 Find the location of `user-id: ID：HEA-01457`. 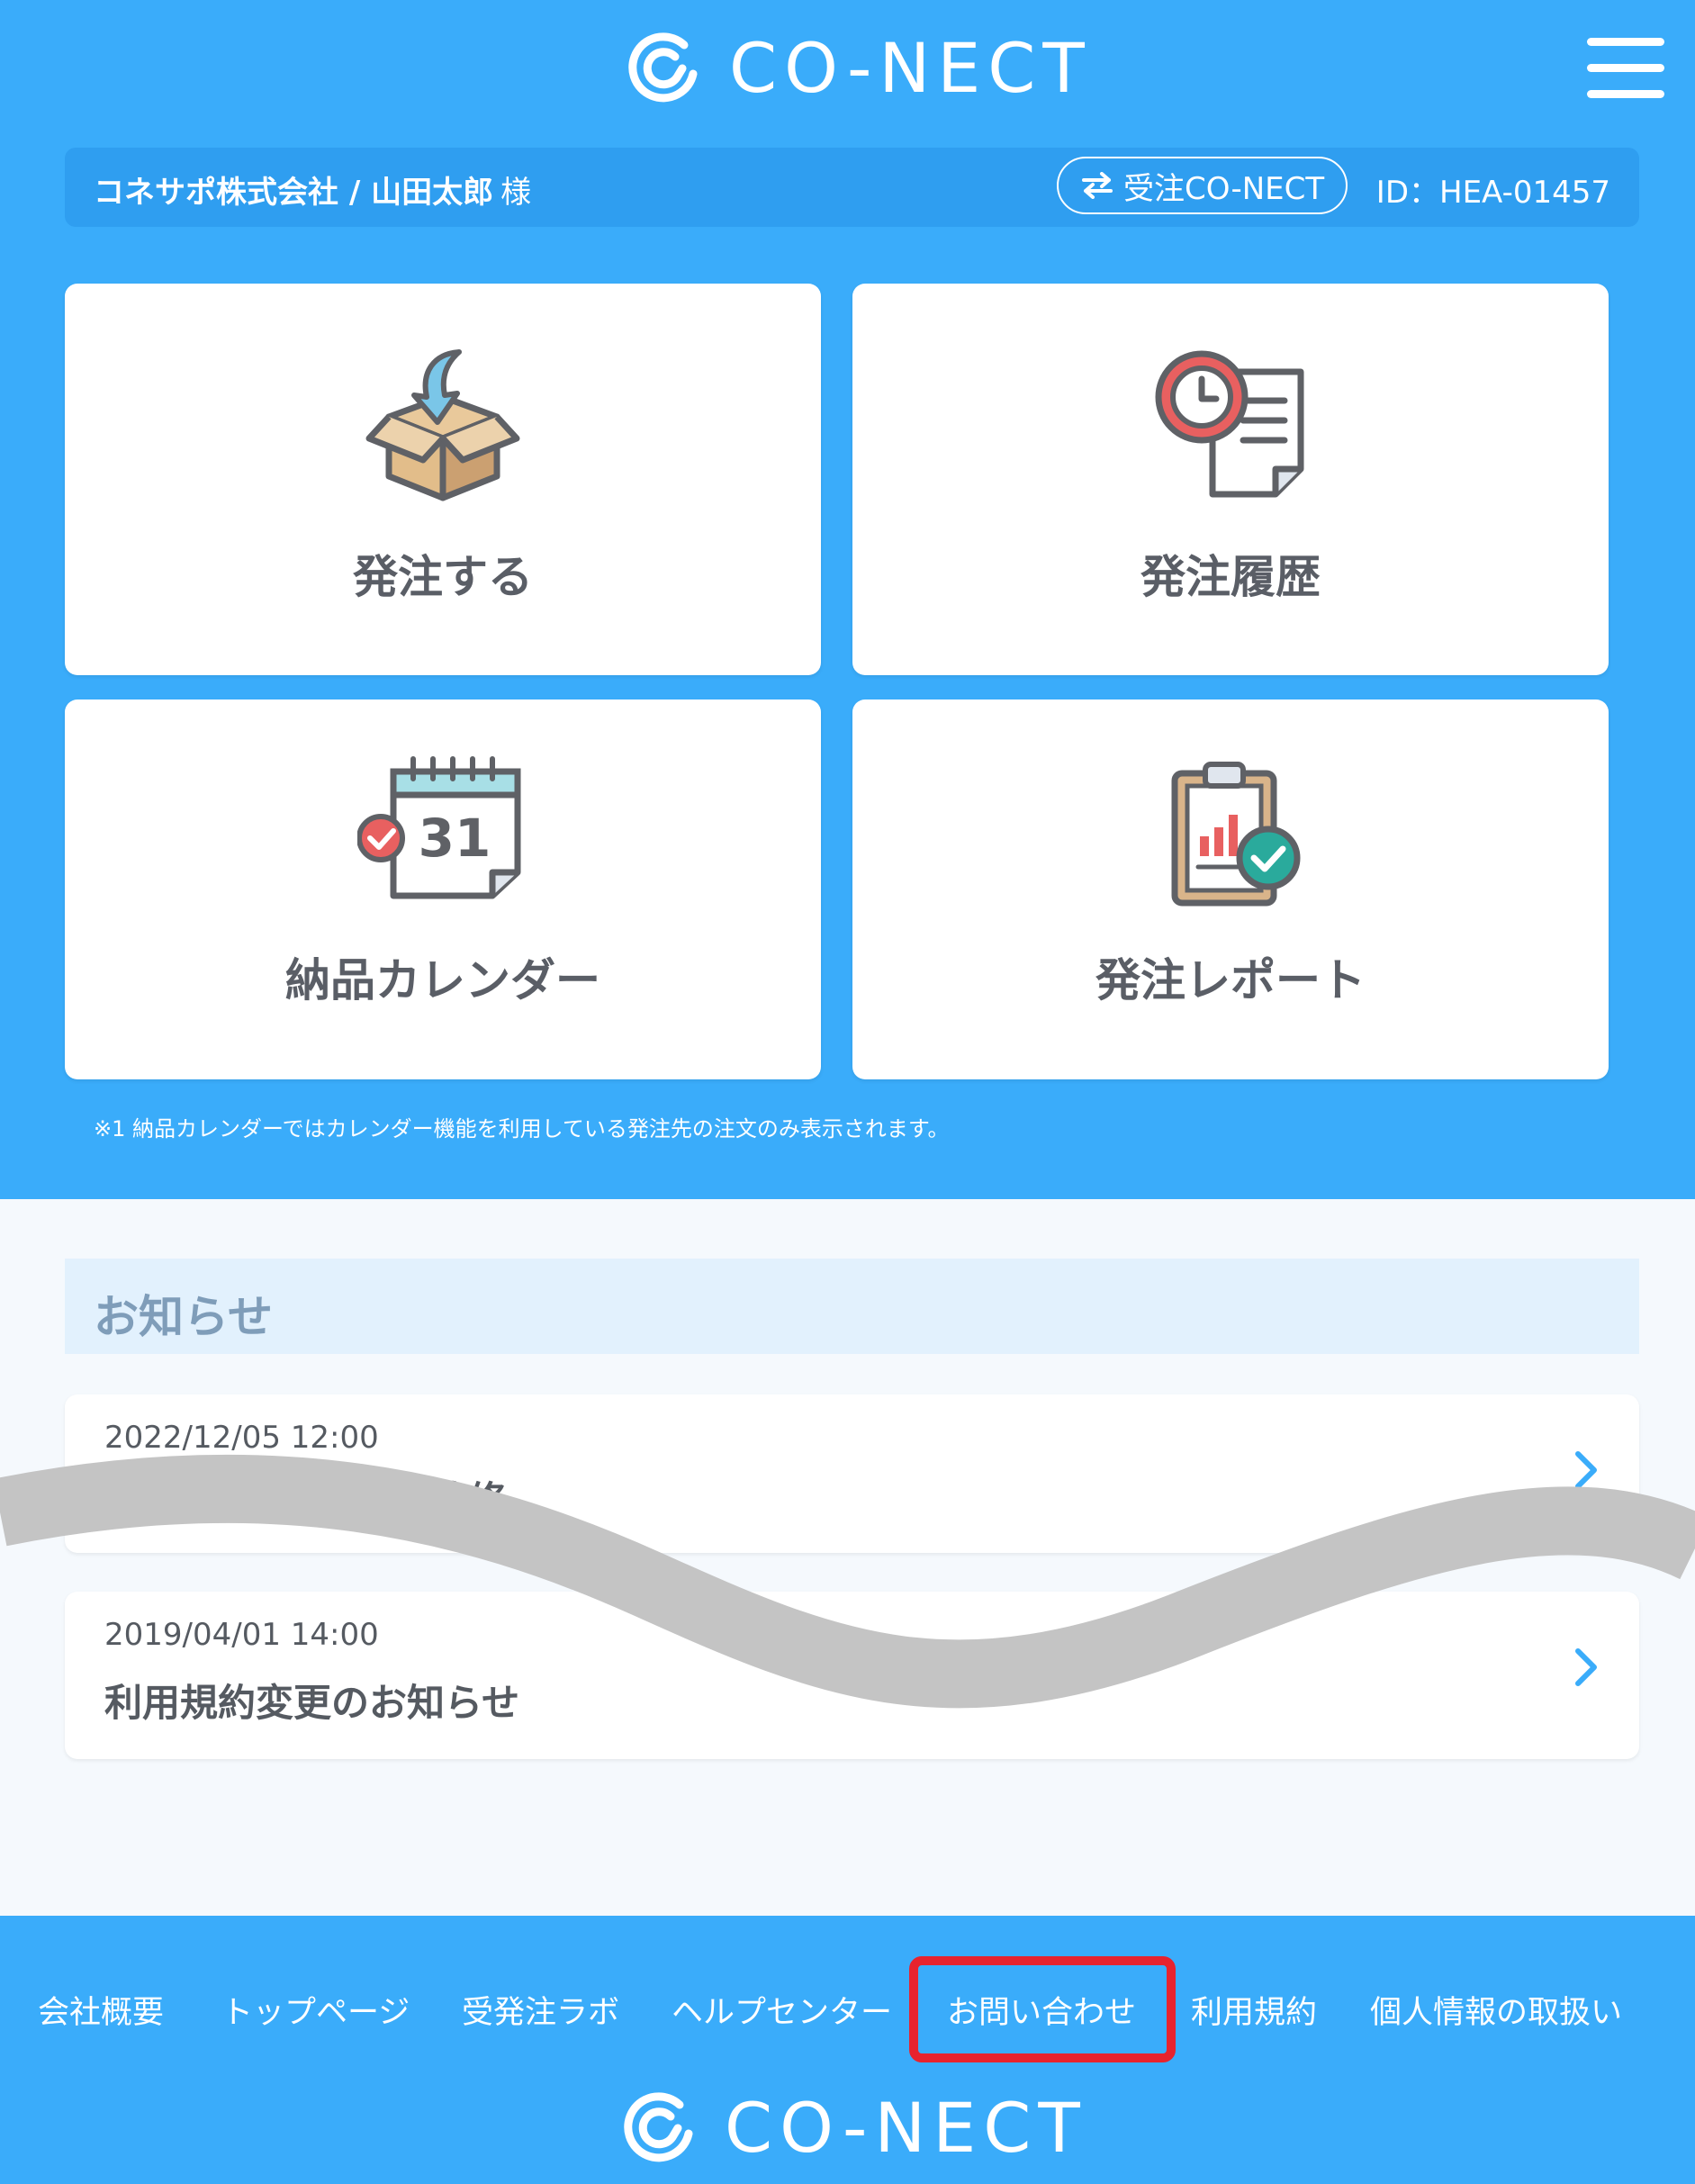

user-id: ID：HEA-01457 is located at coordinates (1492, 193).